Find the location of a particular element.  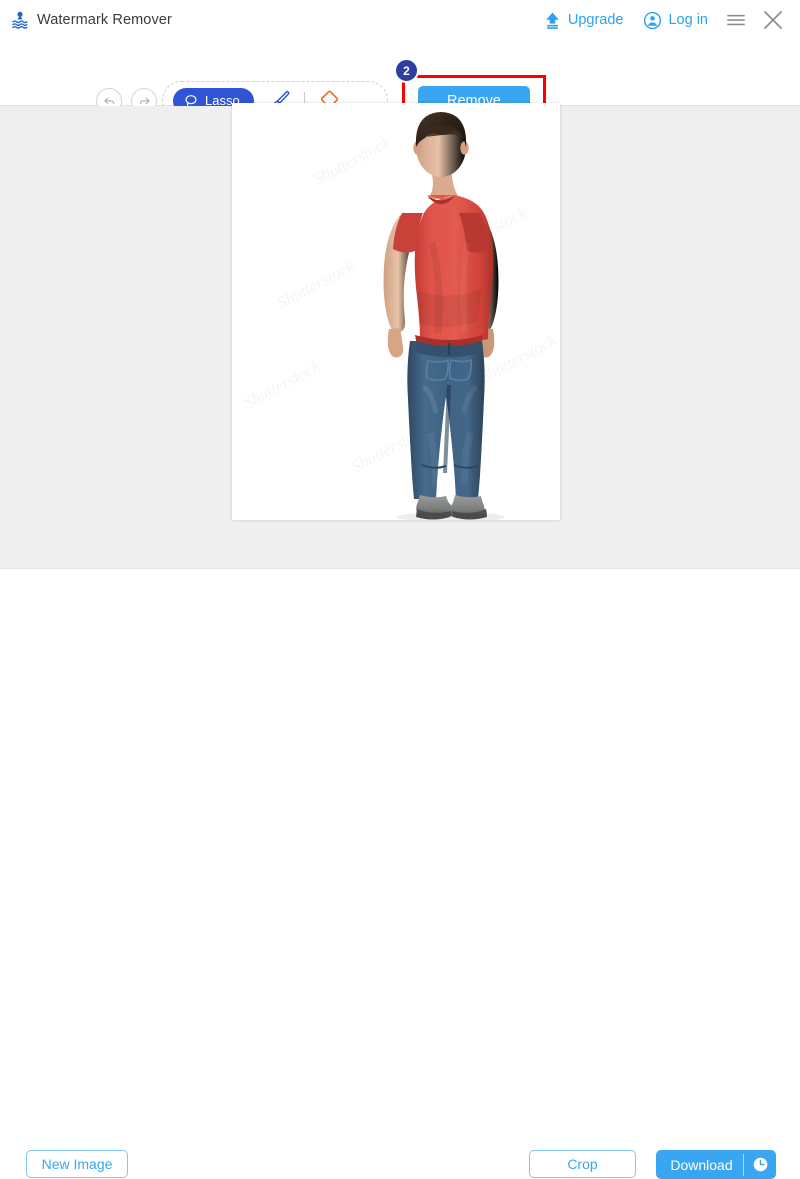

upgrade-label: Upgrade is located at coordinates (595, 20).